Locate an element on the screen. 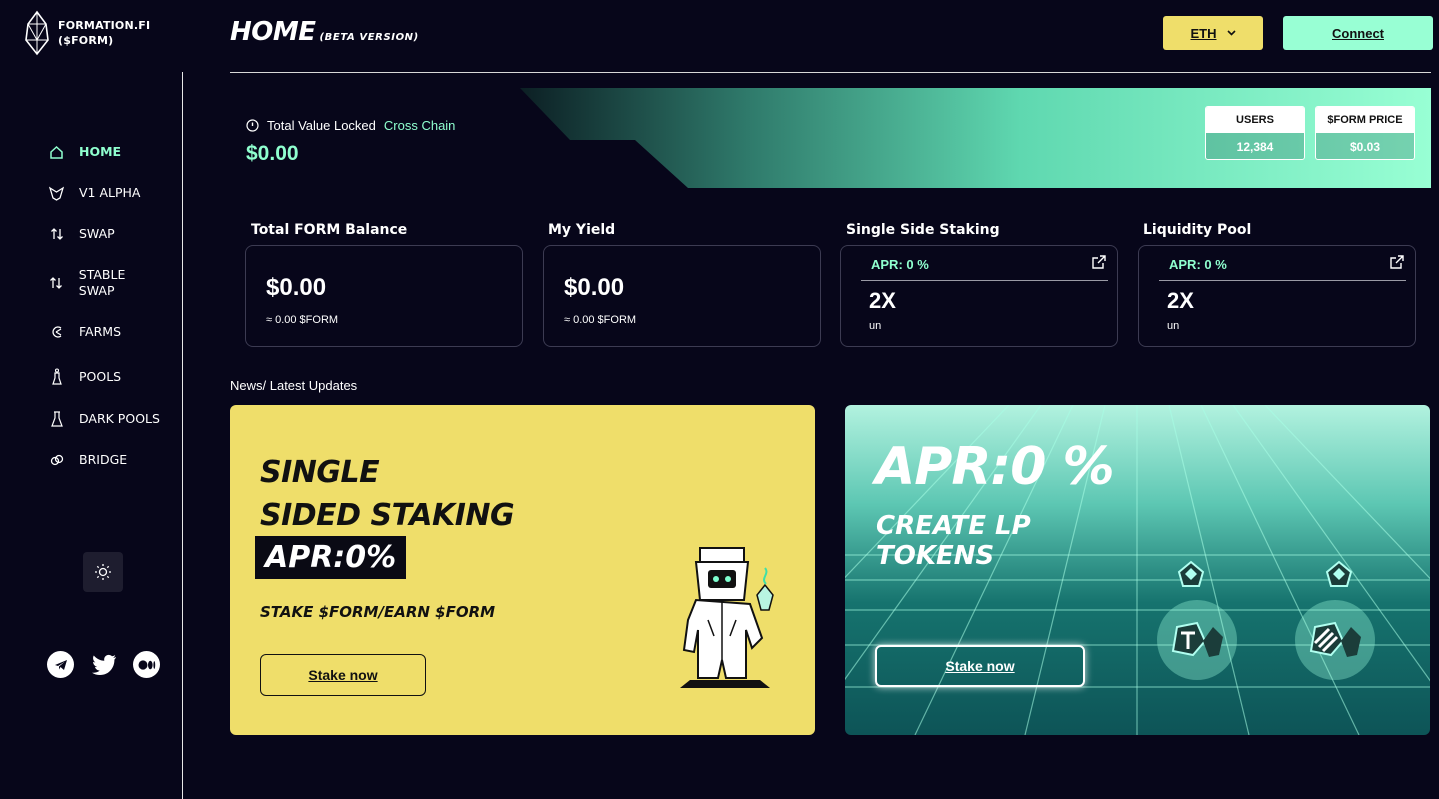  theme-toggle-button is located at coordinates (103, 572).